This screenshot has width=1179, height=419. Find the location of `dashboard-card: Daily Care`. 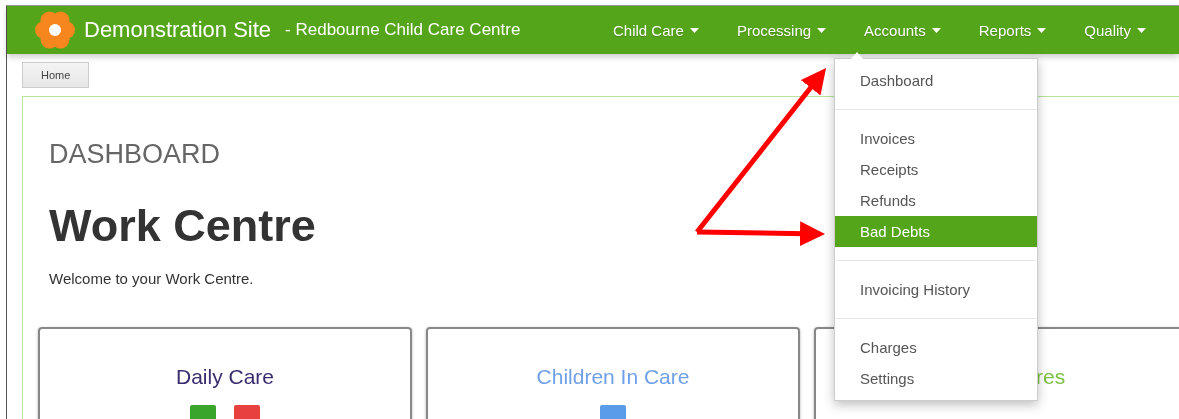

dashboard-card: Daily Care is located at coordinates (225, 373).